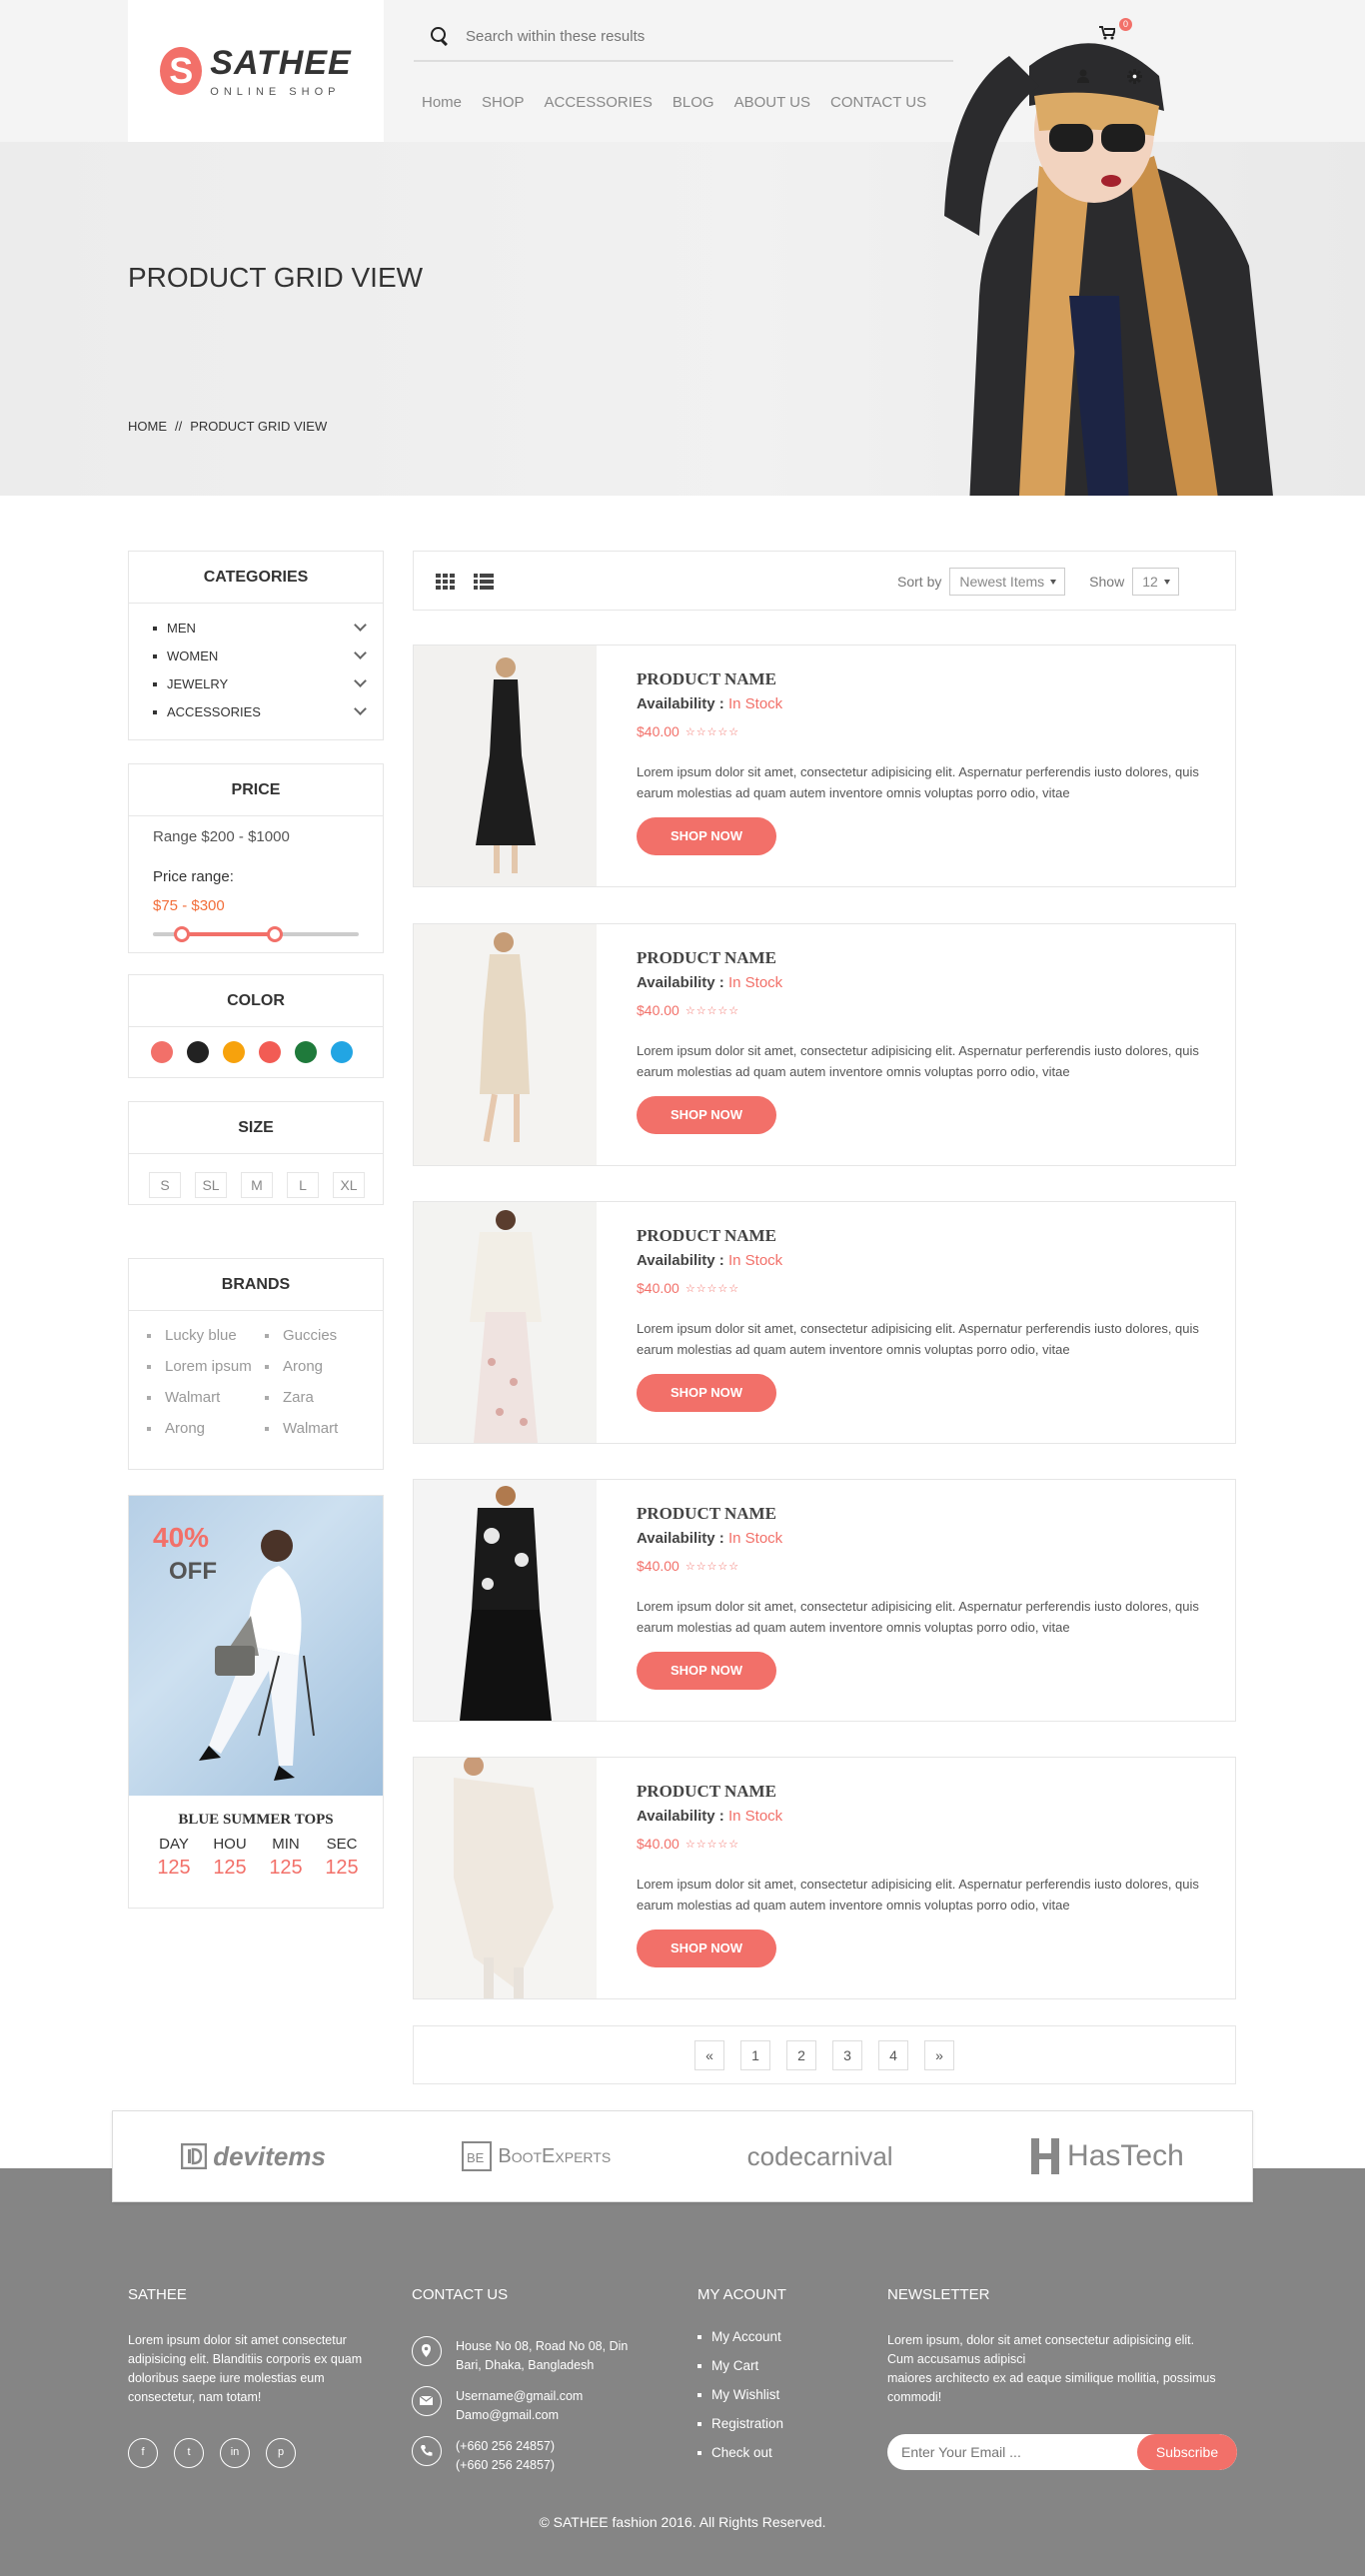  Describe the element at coordinates (235, 2453) in the screenshot. I see `dribbble-icon: in` at that location.